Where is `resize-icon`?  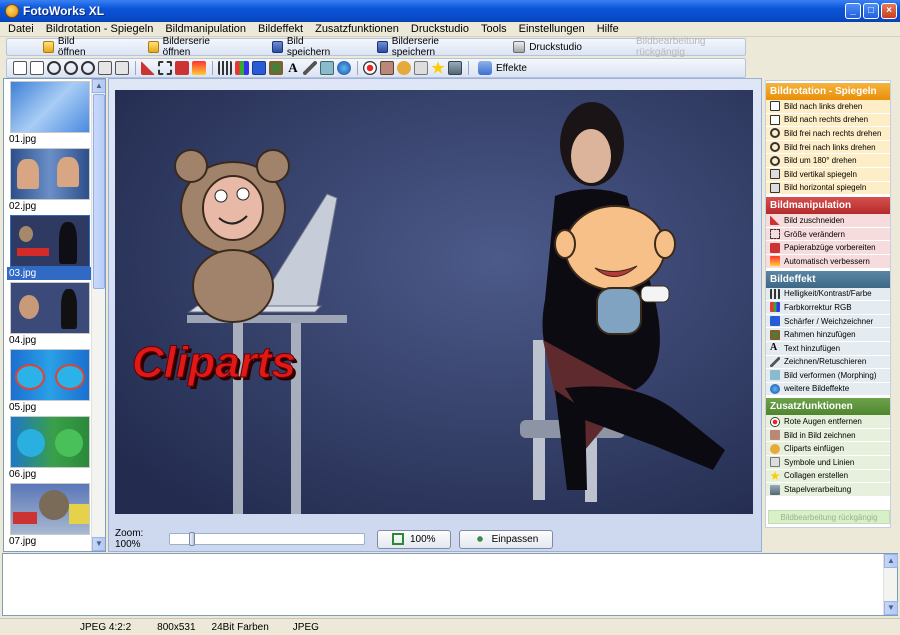 resize-icon is located at coordinates (165, 68).